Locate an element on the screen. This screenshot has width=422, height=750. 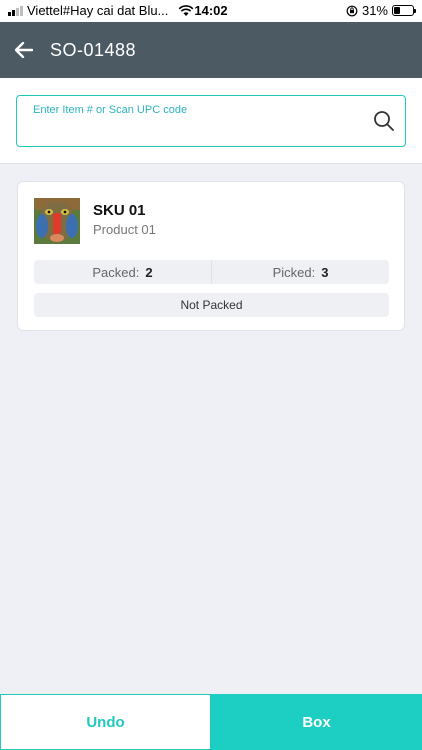
back-button is located at coordinates (24, 50).